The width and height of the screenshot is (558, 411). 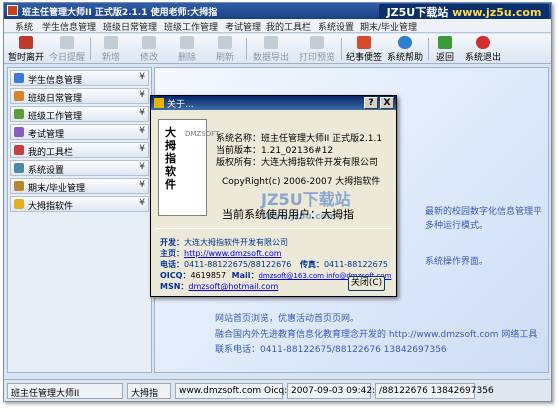 I want to click on graduation-icon, so click(x=19, y=186).